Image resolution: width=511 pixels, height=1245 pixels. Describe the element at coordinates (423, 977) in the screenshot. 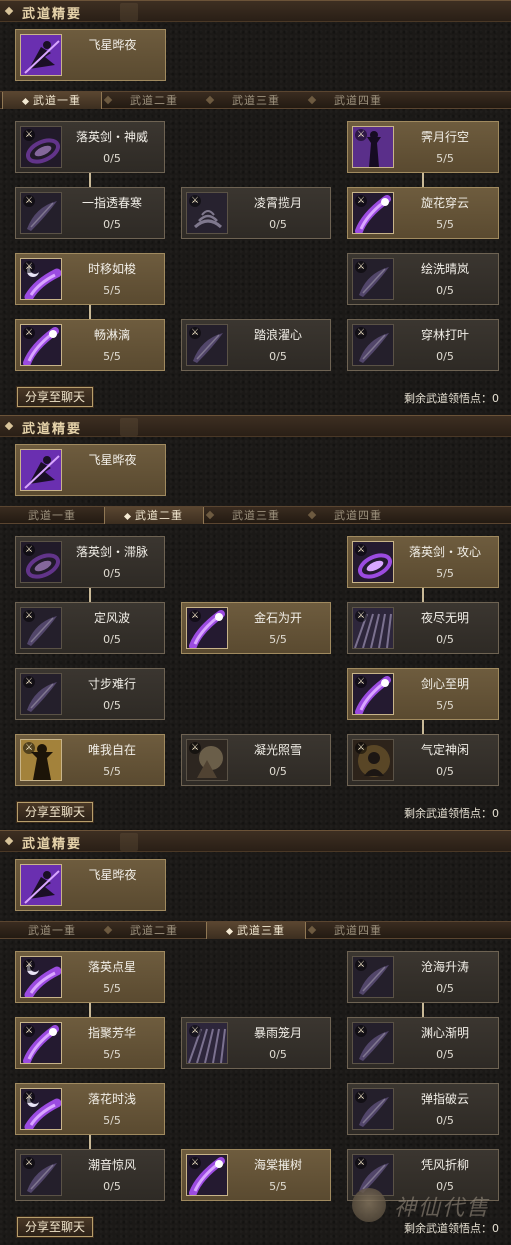

I see `skill-card: ⚔ 沧海升涛 0/5` at that location.